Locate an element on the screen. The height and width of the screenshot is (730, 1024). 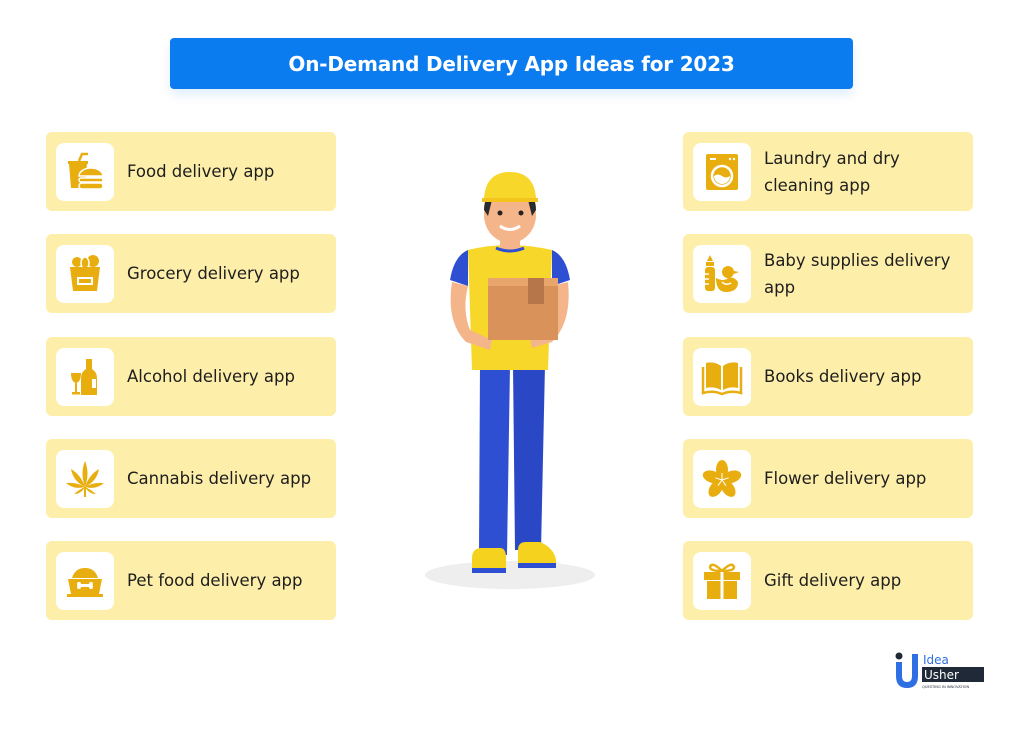
card-label: Grocery delivery app is located at coordinates (213, 273).